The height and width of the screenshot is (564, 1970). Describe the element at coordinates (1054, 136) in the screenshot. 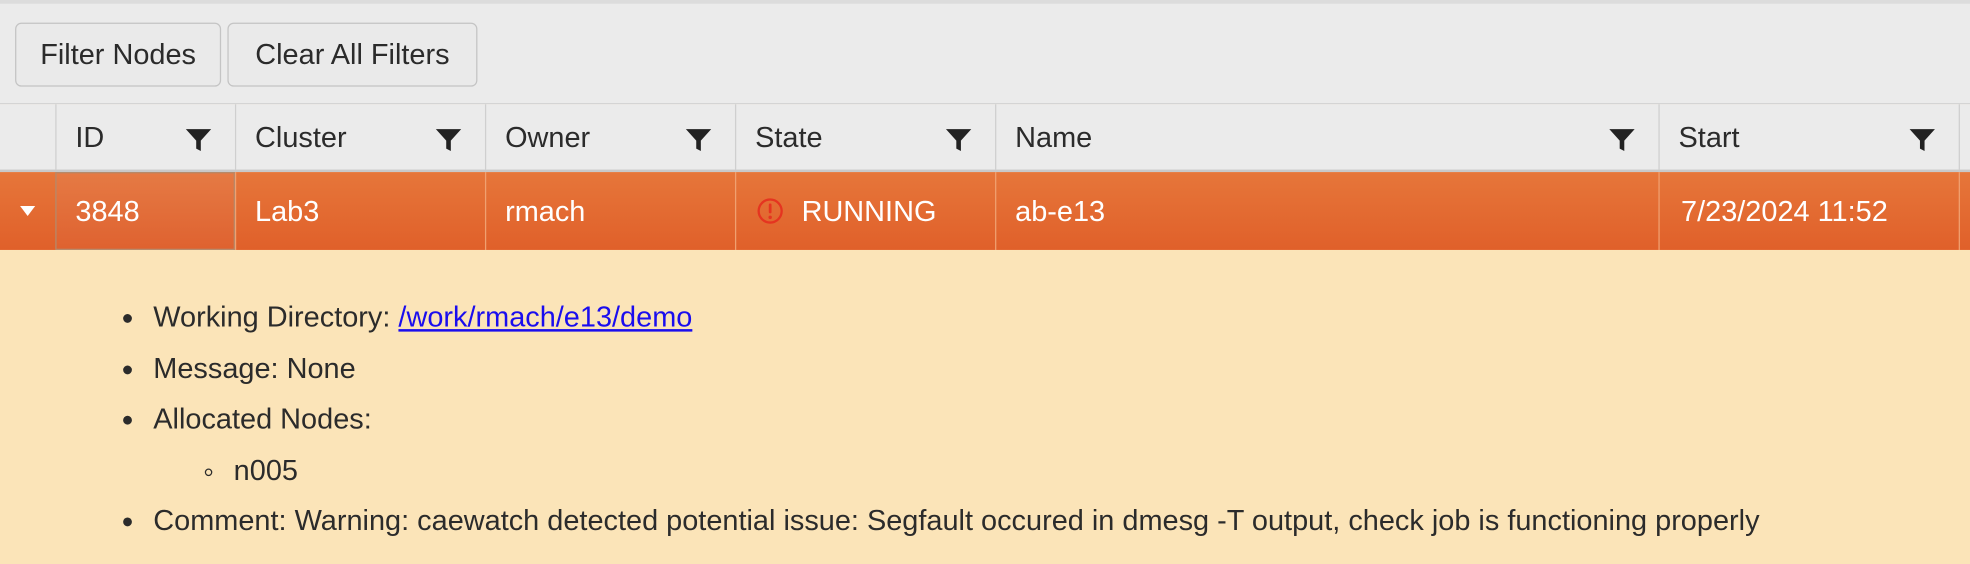

I see `column-label: Name` at that location.